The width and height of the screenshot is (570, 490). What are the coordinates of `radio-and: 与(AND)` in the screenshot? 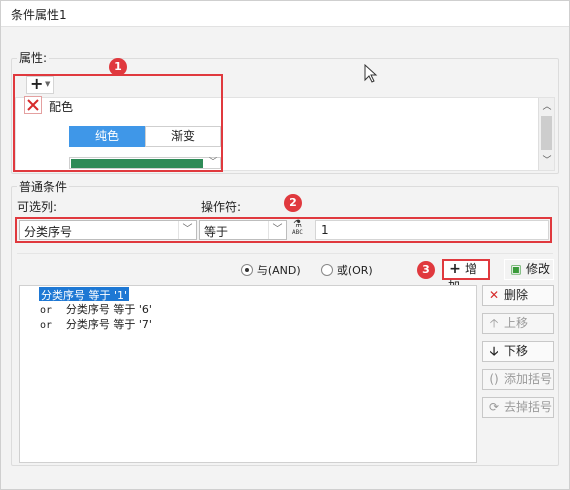 It's located at (271, 270).